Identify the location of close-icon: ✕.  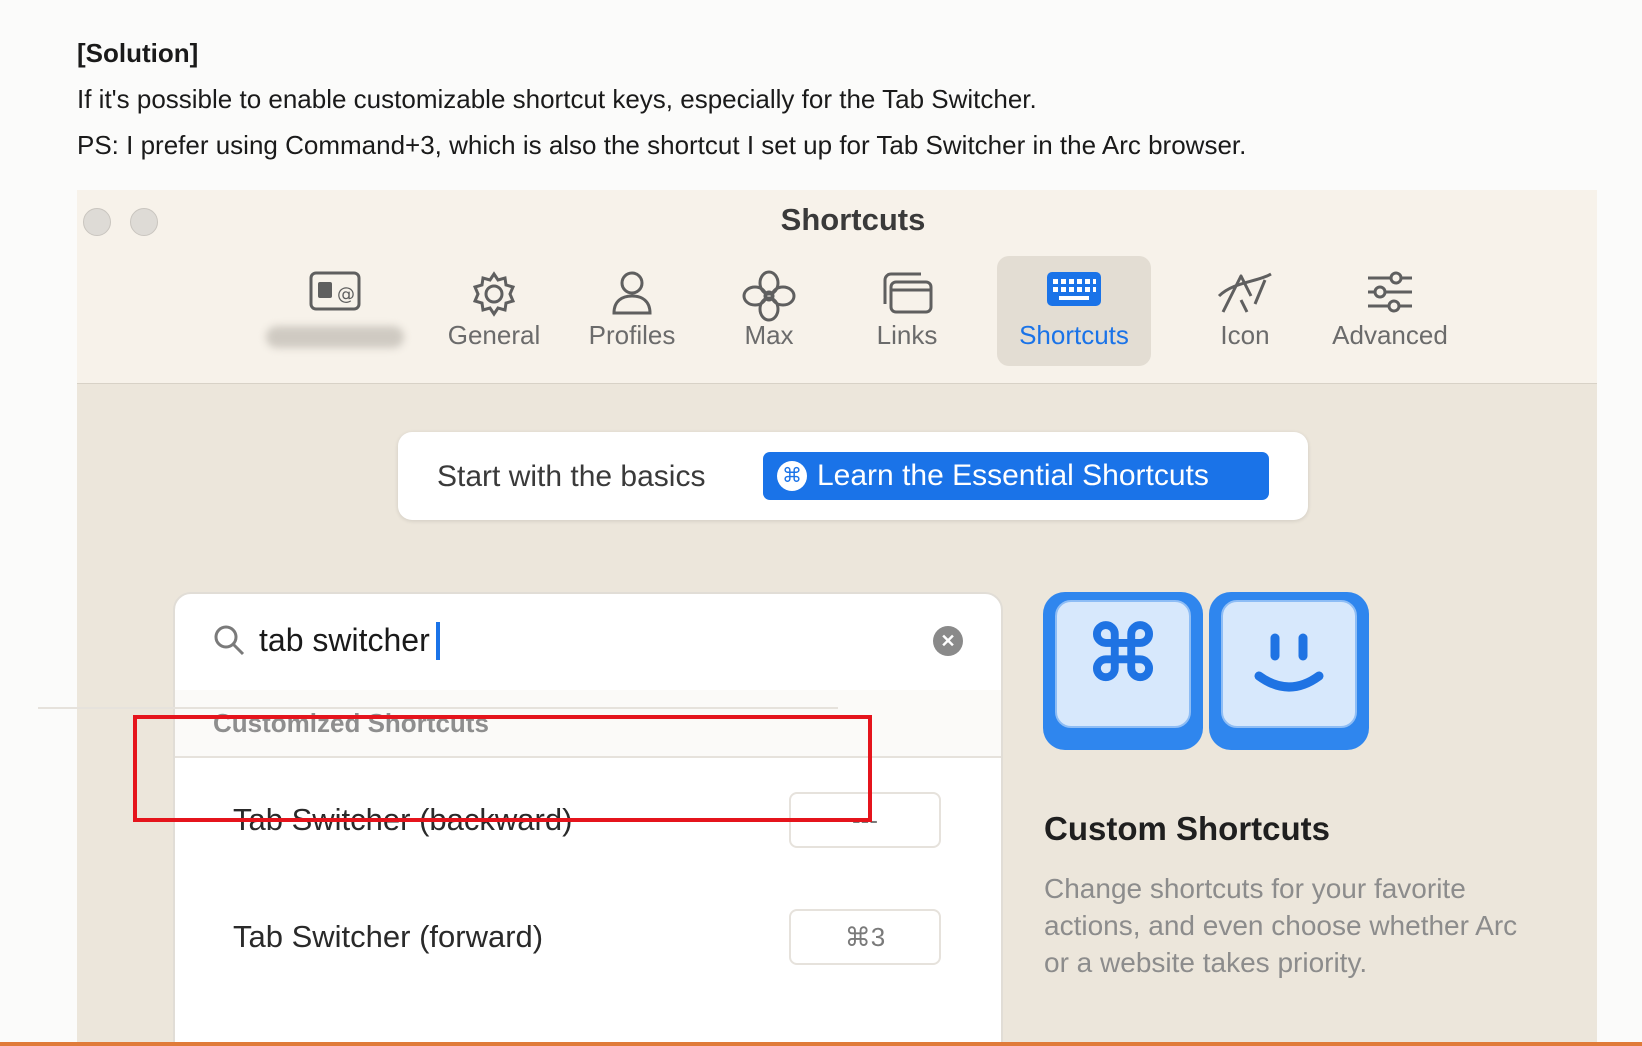
(948, 641).